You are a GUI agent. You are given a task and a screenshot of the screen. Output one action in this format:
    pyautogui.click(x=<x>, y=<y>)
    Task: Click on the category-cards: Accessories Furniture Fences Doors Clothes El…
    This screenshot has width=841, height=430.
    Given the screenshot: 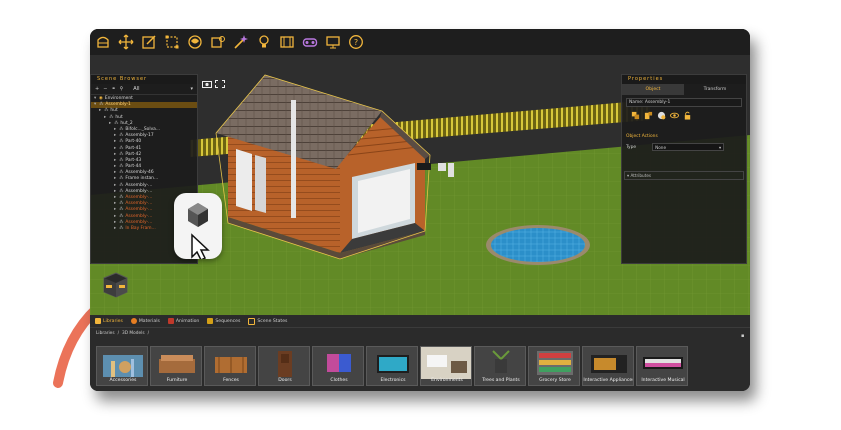 What is the action you would take?
    pyautogui.click(x=392, y=366)
    